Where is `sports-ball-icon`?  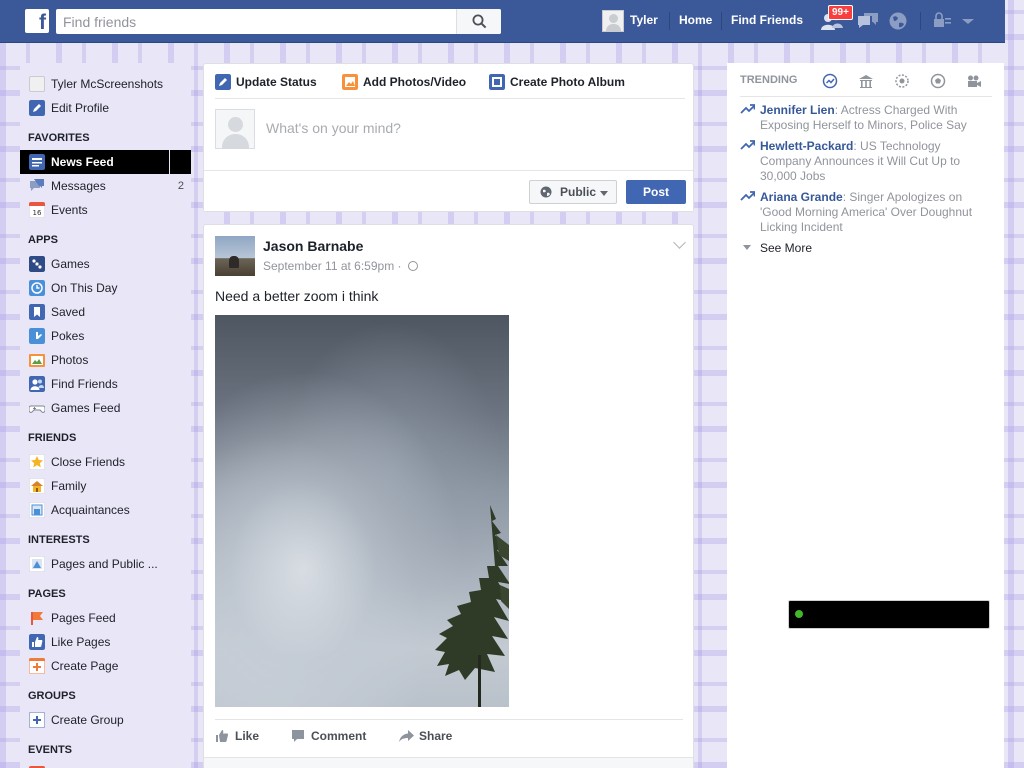 sports-ball-icon is located at coordinates (938, 81).